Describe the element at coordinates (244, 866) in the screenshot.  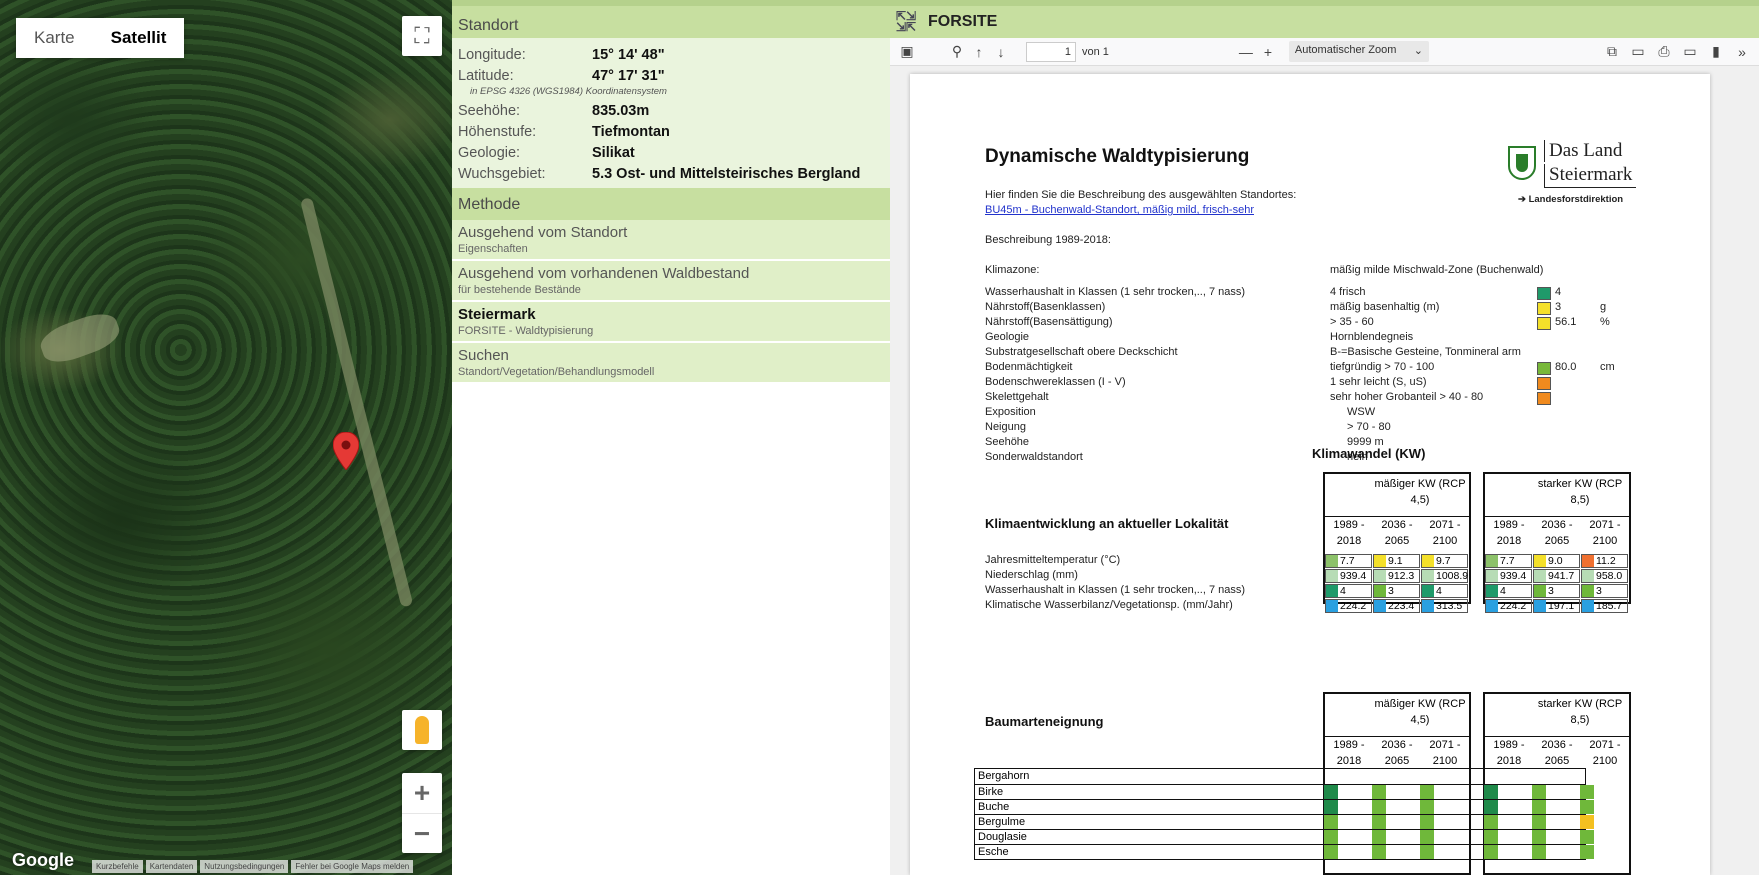
I see `attribution-terms: Nutzungsbedingungen` at that location.